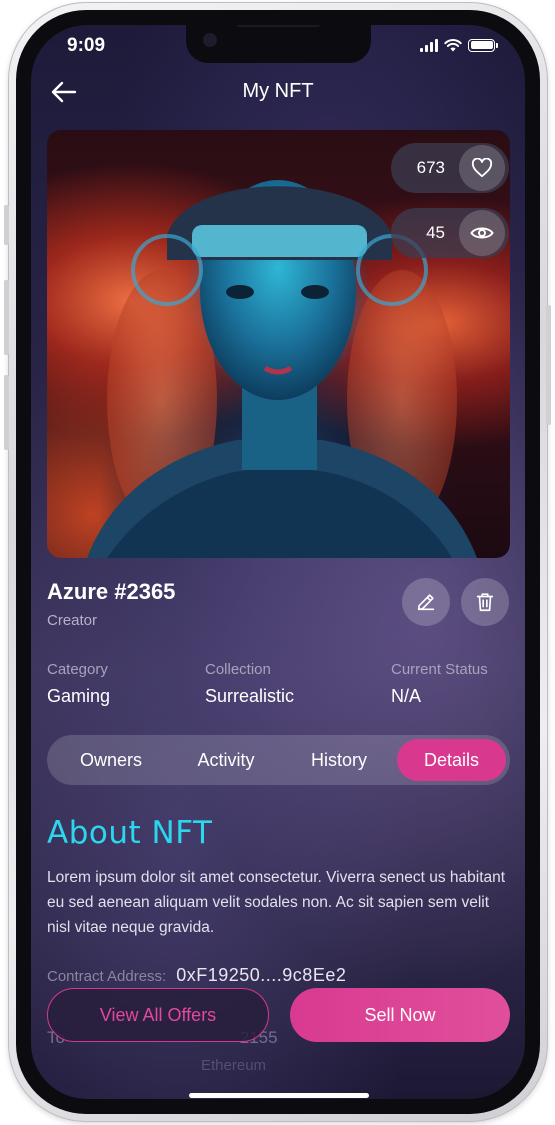 This screenshot has width=555, height=1125. I want to click on earpiece-speaker, so click(278, 26).